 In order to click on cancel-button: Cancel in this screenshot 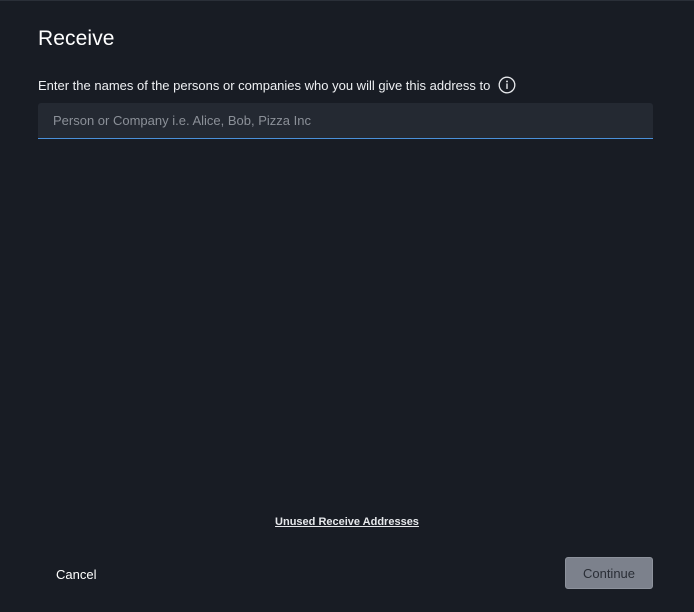, I will do `click(76, 574)`.